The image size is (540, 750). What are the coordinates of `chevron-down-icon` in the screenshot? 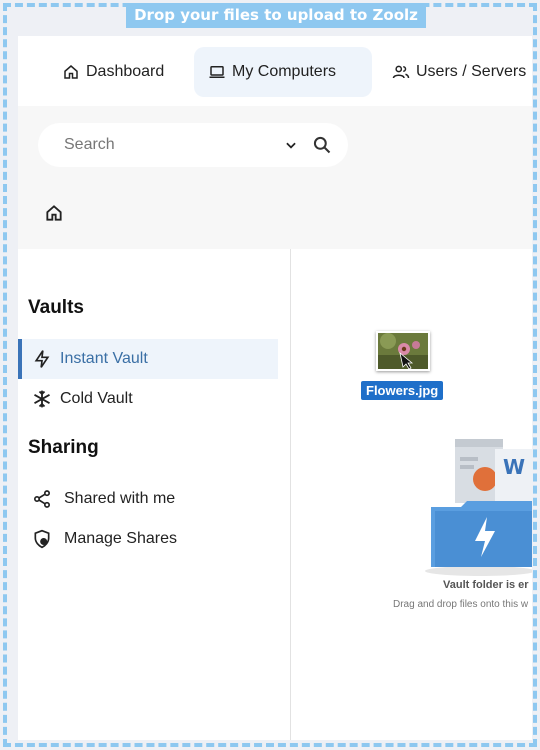 It's located at (291, 145).